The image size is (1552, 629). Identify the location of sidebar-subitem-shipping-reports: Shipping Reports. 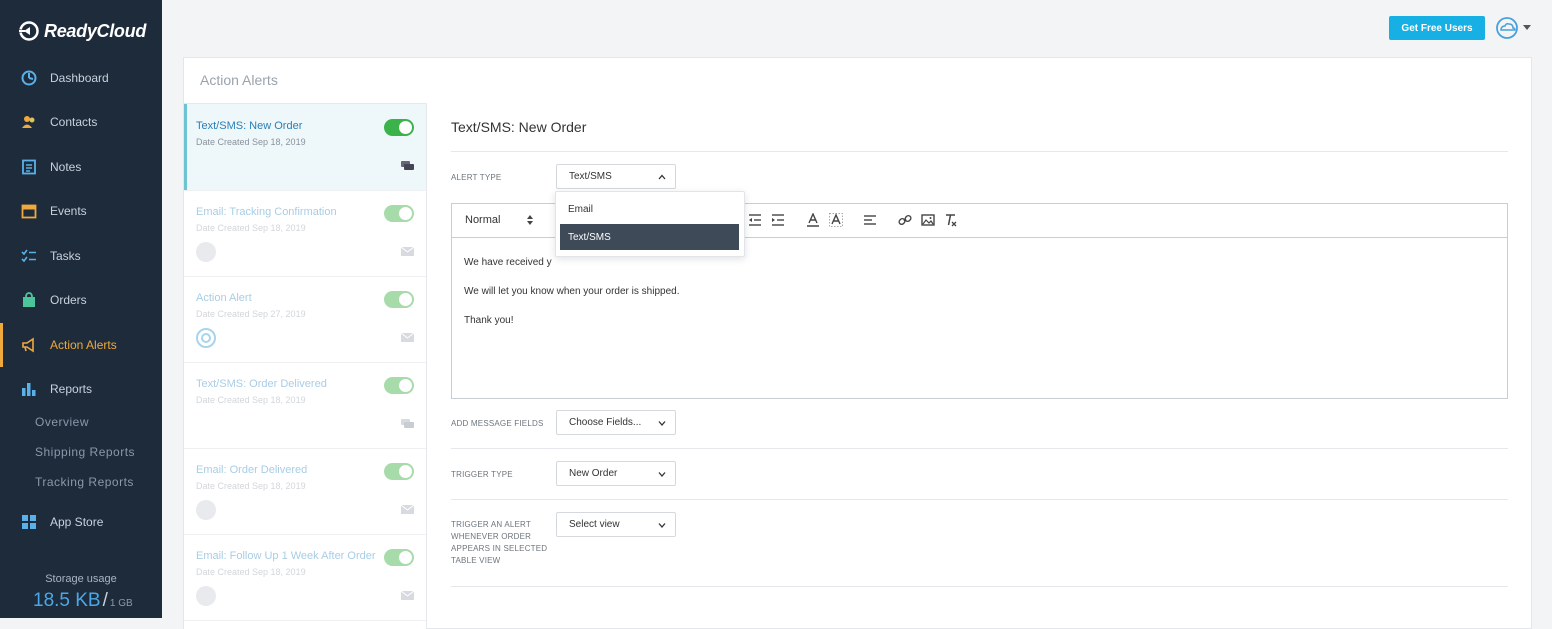
(85, 452).